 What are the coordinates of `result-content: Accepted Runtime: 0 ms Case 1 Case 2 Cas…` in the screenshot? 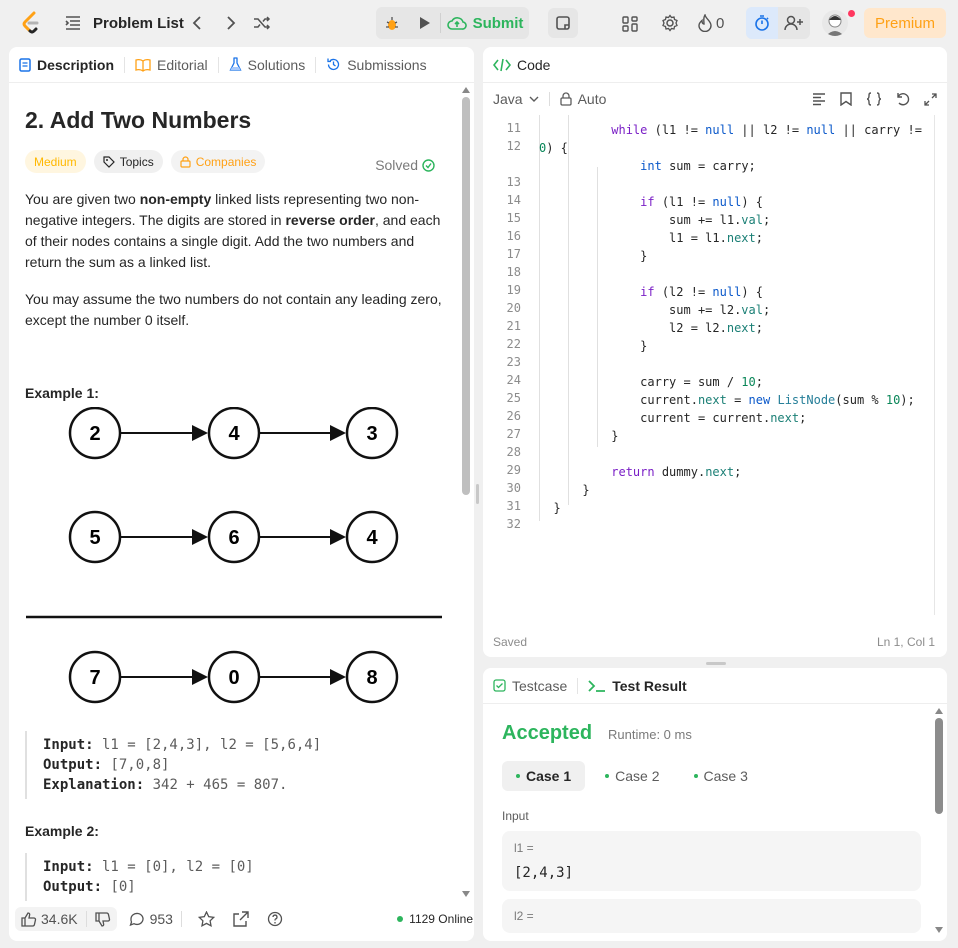 It's located at (711, 818).